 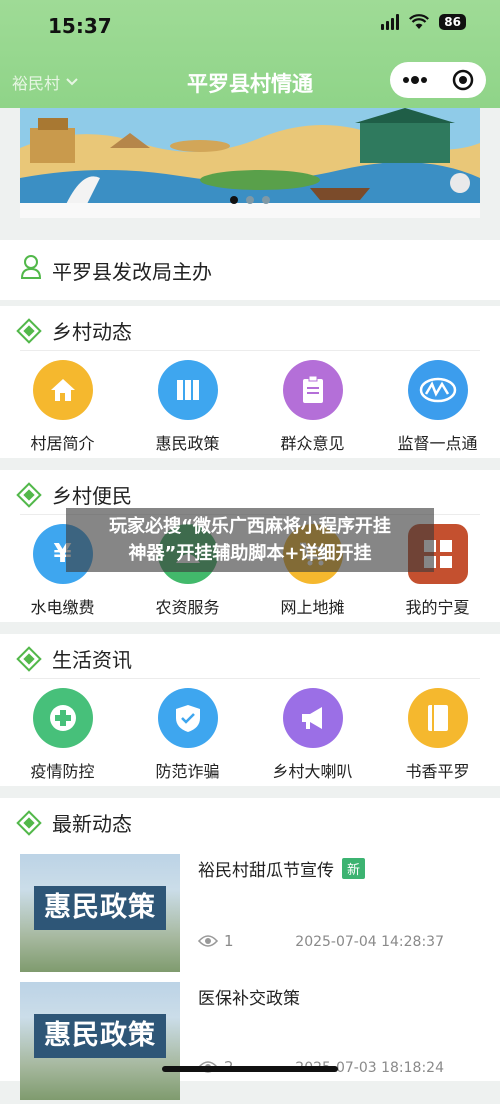 What do you see at coordinates (369, 942) in the screenshot?
I see `news-date: 2025-07-04 14:28:37` at bounding box center [369, 942].